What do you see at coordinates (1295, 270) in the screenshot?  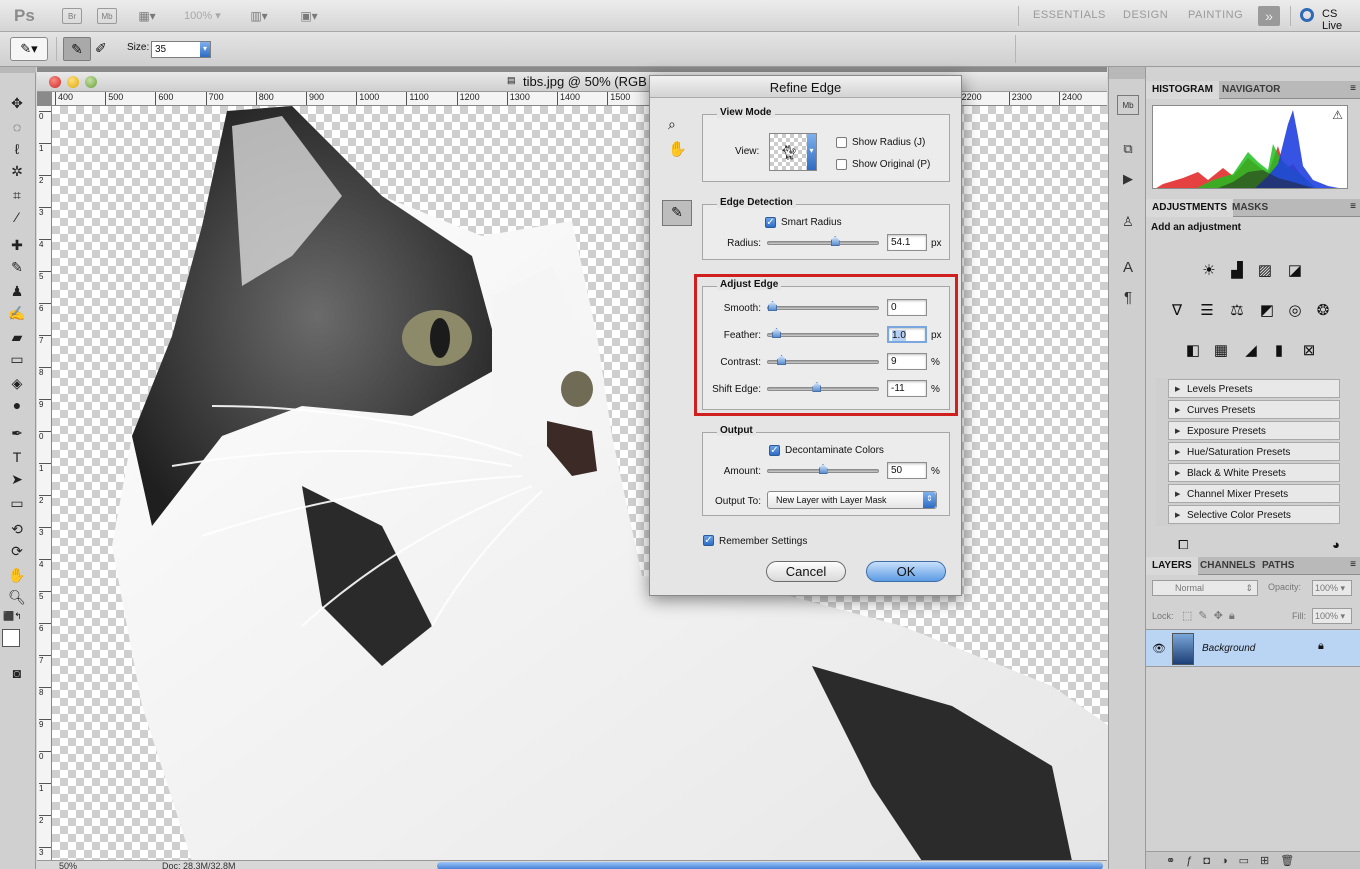 I see `exposure-icon: ◪` at bounding box center [1295, 270].